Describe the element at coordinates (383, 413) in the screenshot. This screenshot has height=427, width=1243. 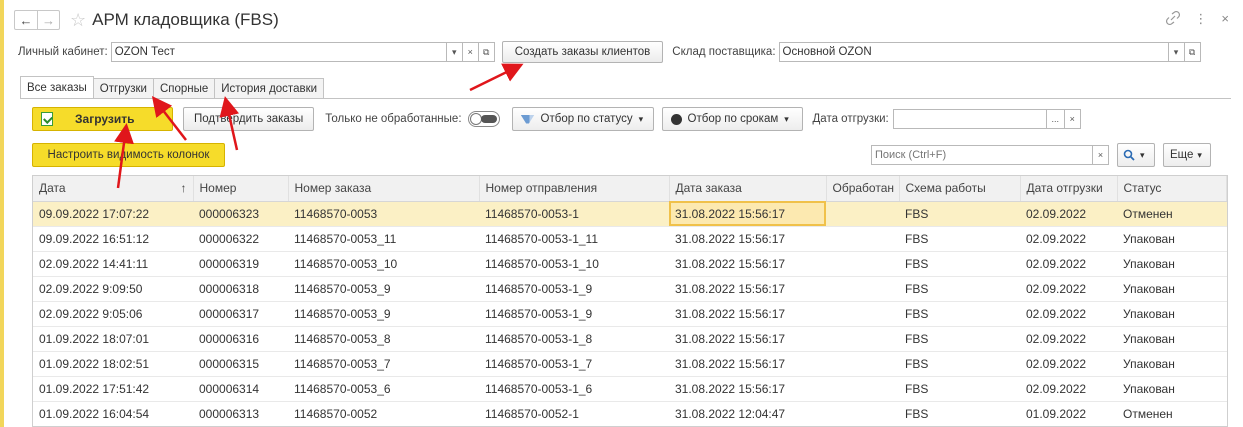
I see `cell-order-number: 11468570-0052` at that location.